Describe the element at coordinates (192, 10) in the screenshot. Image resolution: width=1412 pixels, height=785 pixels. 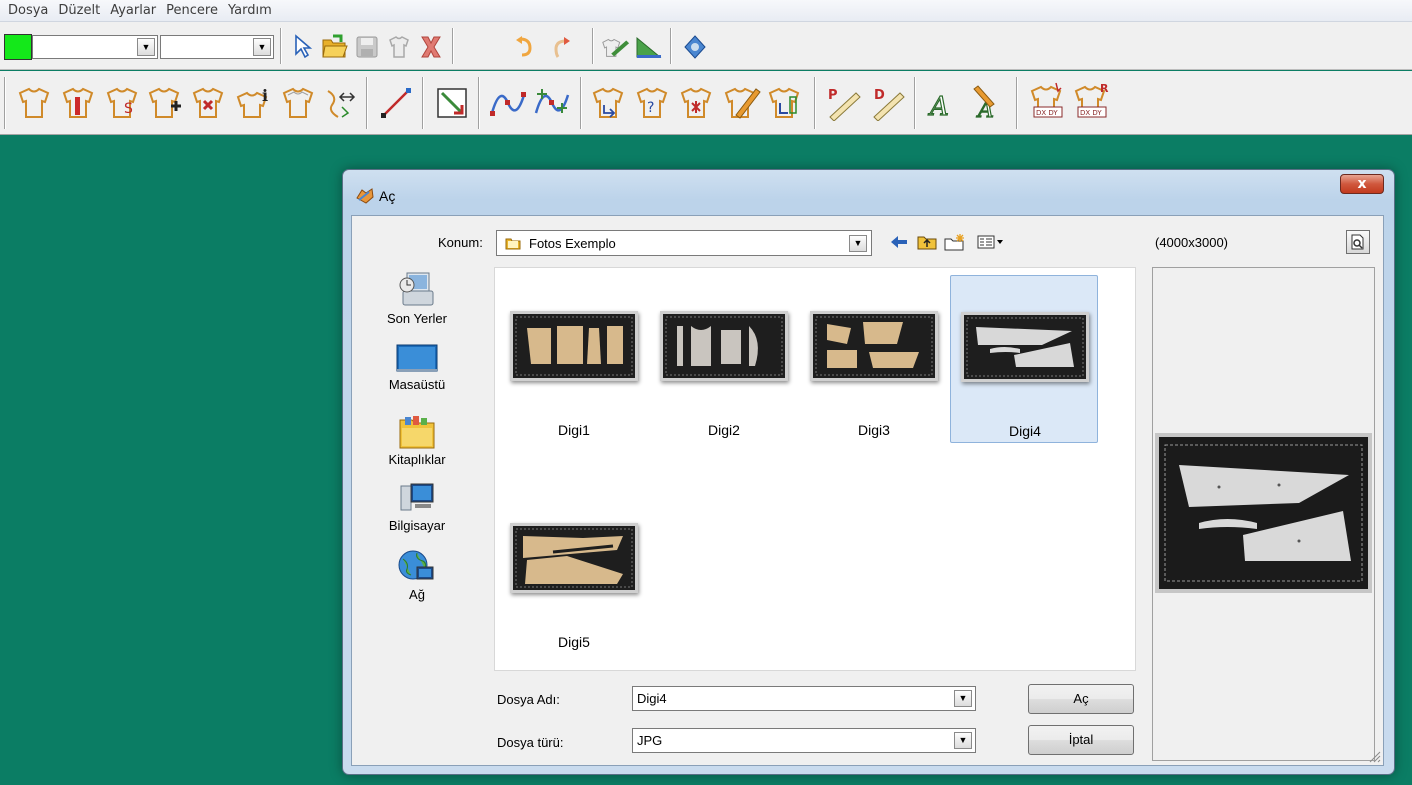
I see `menu-pencere: Pencere` at that location.